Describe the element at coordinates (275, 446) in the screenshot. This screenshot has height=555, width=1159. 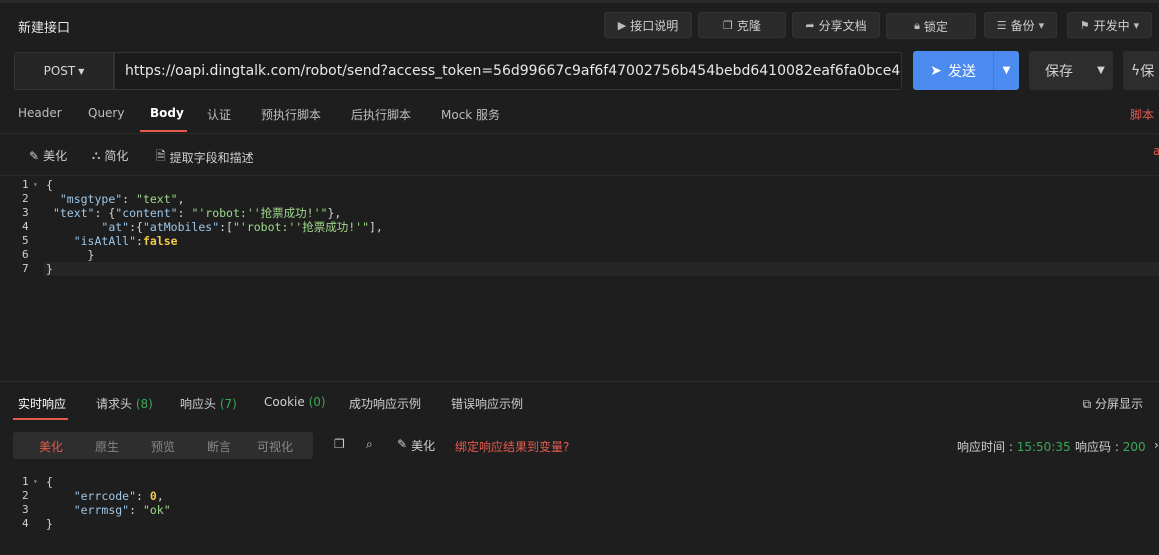
I see `mode-visualize: 可视化` at that location.